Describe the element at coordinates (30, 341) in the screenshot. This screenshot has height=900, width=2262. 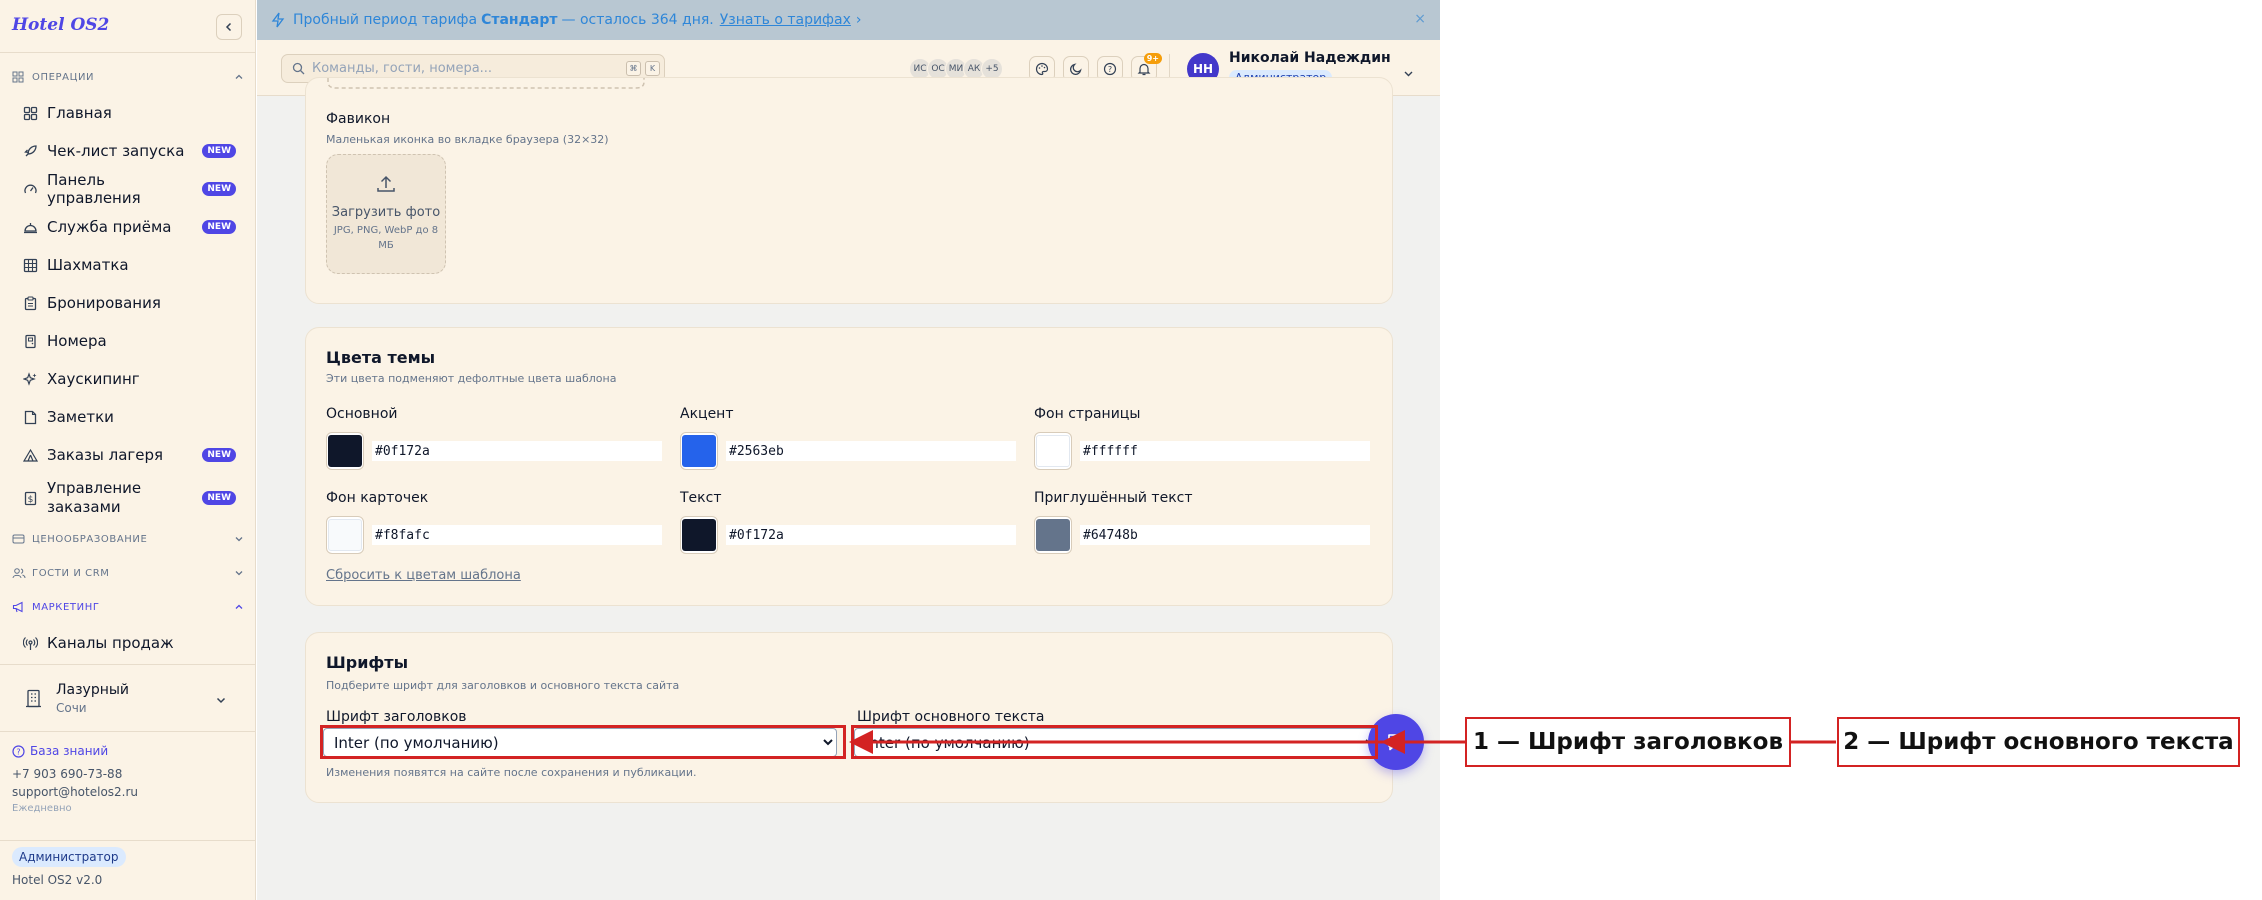
I see `door-icon` at that location.